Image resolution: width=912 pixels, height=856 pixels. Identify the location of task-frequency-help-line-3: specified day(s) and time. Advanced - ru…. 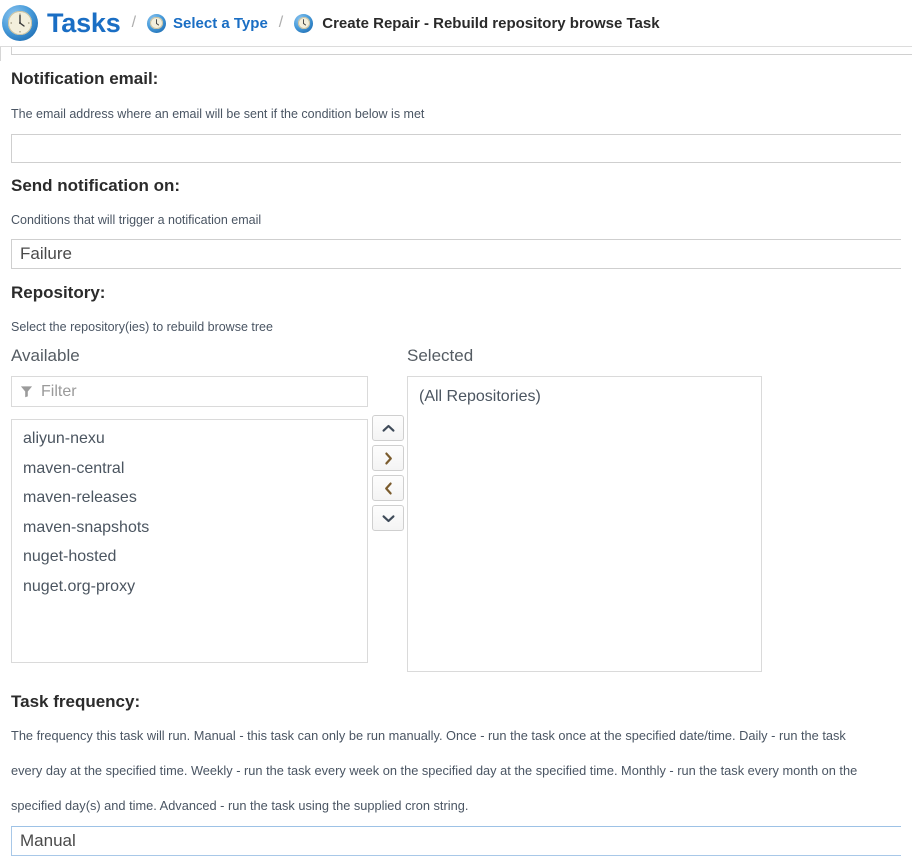
(240, 805).